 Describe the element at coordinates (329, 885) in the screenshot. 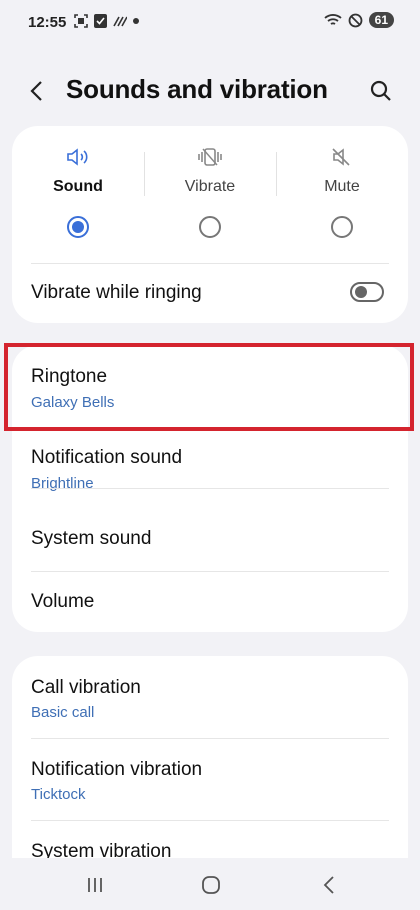

I see `back-nav-icon` at that location.